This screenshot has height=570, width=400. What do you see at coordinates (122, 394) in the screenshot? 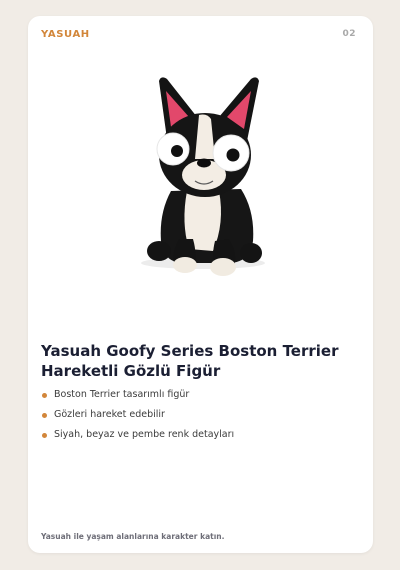
I see `feature-text: Boston Terrier tasarımlı figür` at bounding box center [122, 394].